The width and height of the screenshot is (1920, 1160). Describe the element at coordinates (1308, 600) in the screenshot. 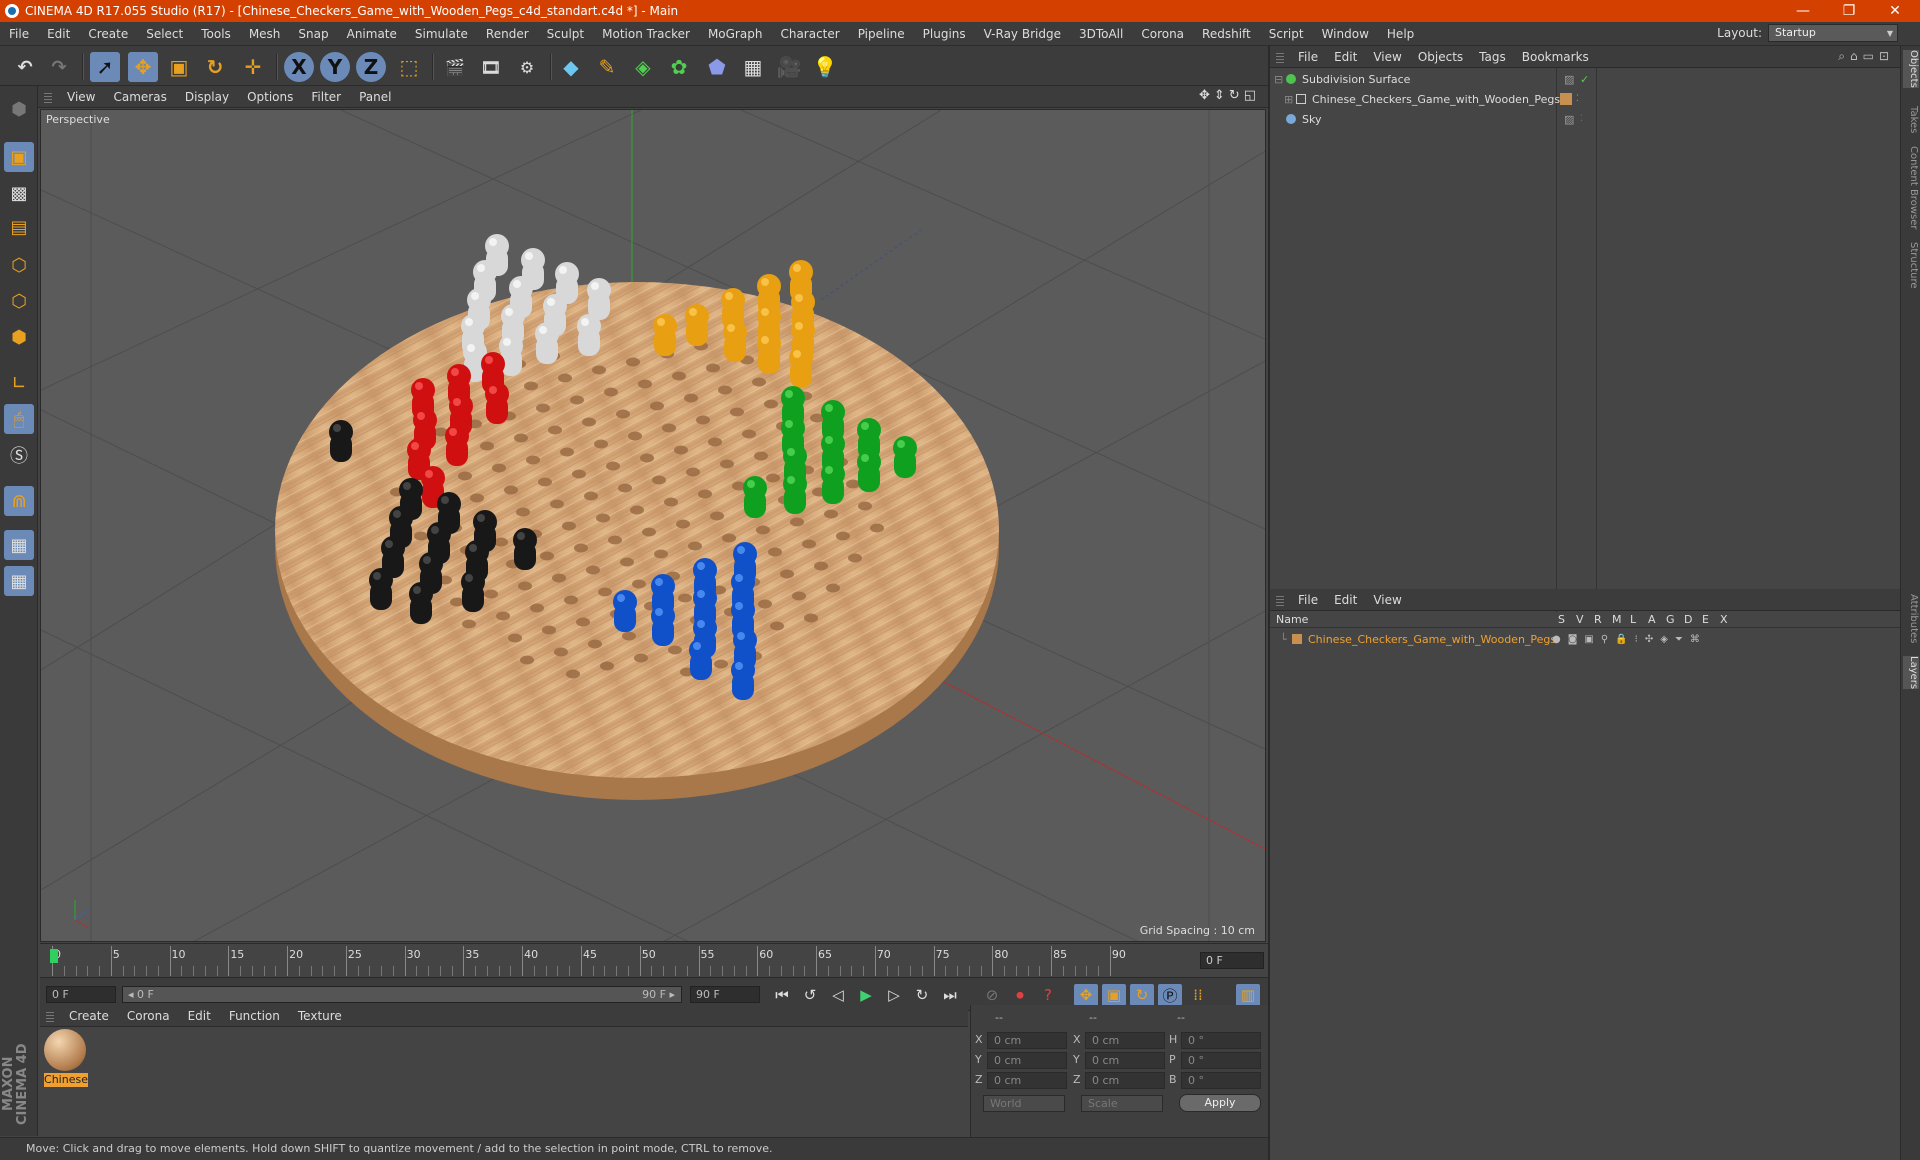

I see `layers-menu-file: File` at that location.